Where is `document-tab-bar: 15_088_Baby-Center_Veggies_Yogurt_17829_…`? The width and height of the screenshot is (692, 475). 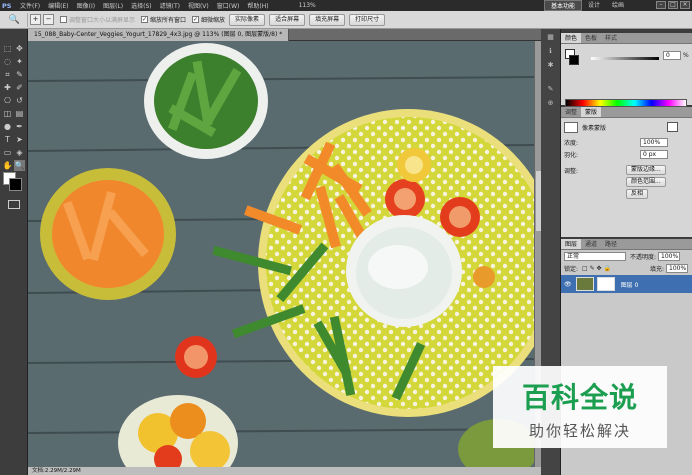 document-tab-bar: 15_088_Baby-Center_Veggies_Yogurt_17829_… is located at coordinates (284, 35).